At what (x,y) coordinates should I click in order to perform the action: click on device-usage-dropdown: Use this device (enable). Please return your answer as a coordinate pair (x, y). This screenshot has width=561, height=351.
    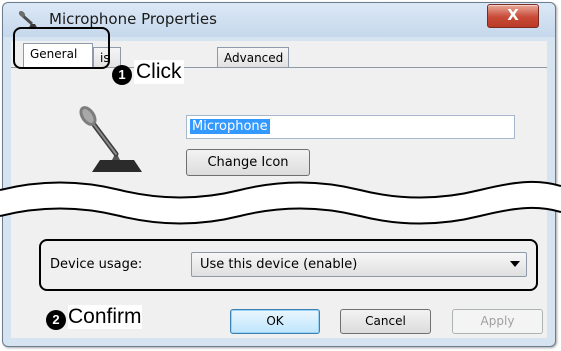
    Looking at the image, I should click on (359, 264).